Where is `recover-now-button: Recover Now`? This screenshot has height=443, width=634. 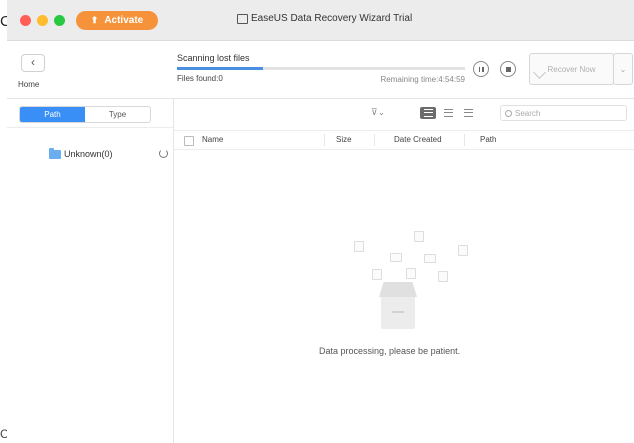 recover-now-button: Recover Now is located at coordinates (571, 69).